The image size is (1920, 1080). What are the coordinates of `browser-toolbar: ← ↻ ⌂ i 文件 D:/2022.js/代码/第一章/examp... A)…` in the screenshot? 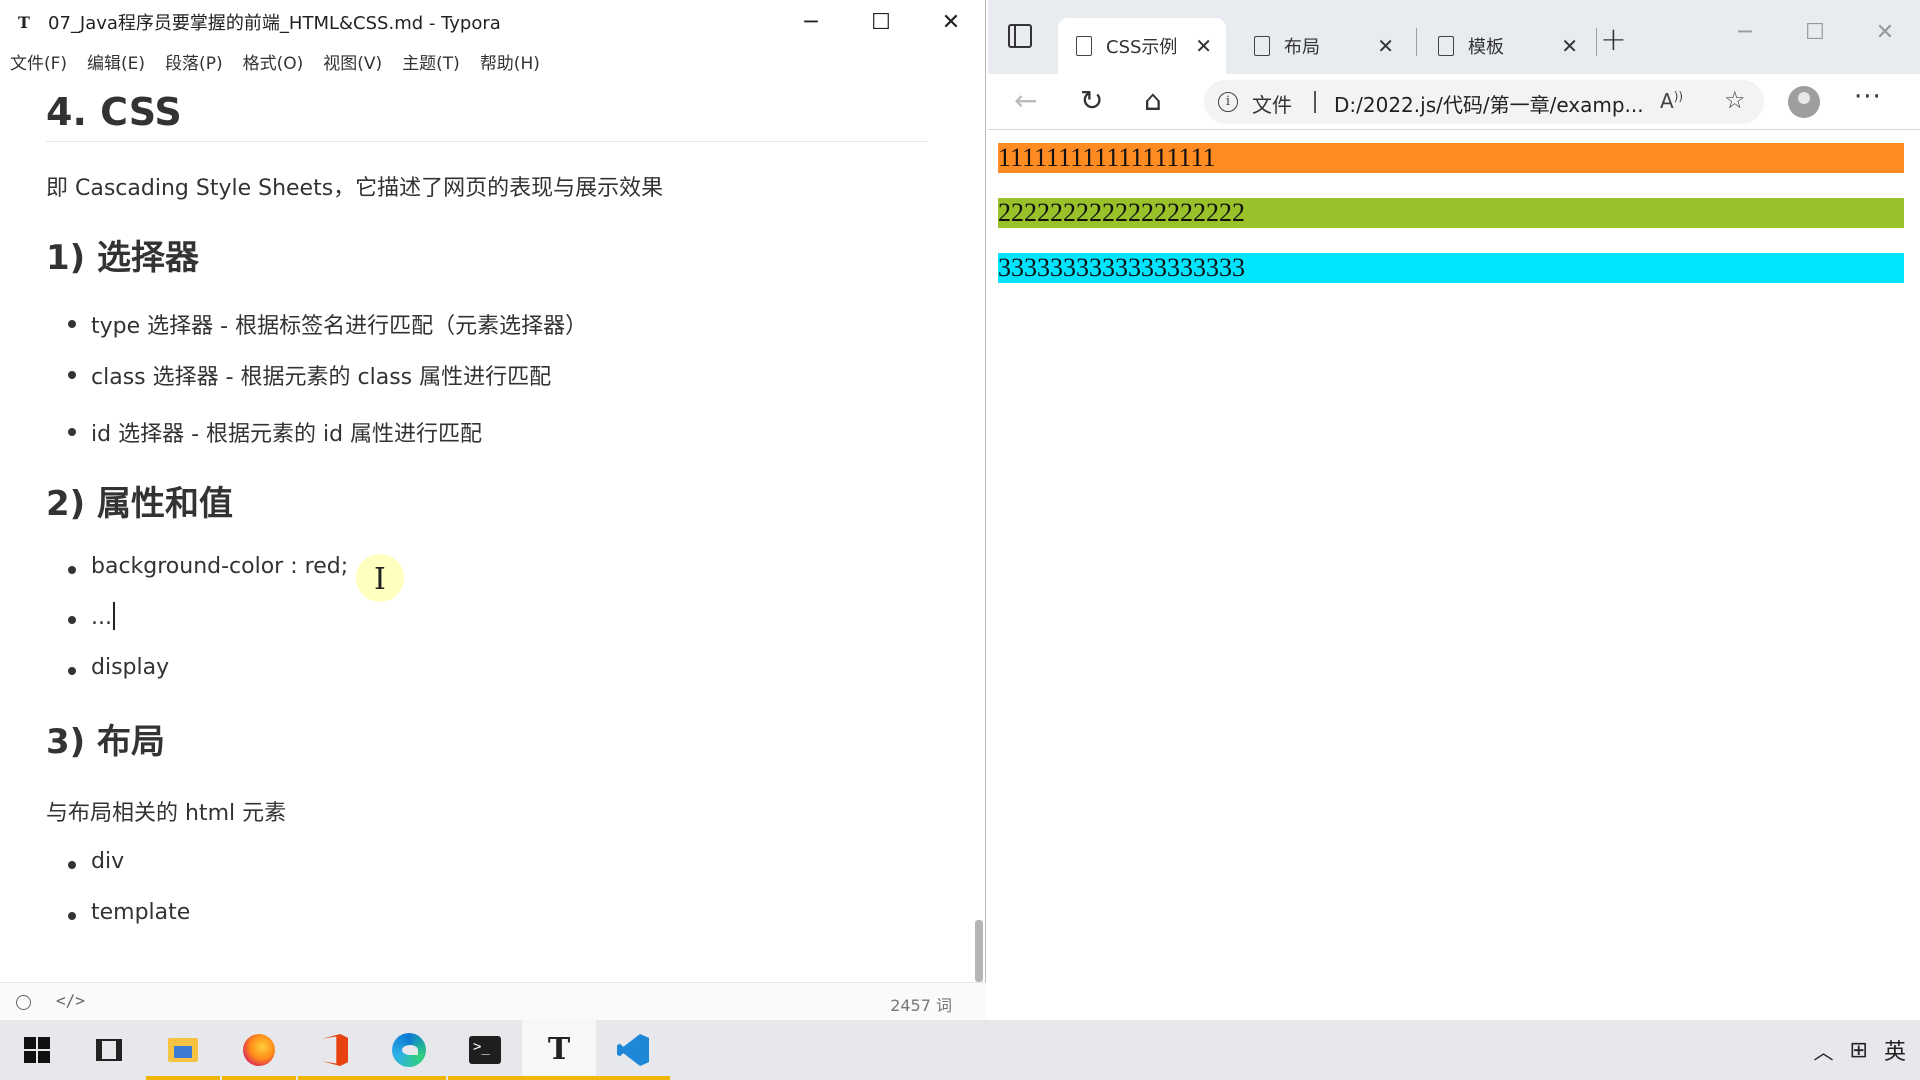 It's located at (1454, 102).